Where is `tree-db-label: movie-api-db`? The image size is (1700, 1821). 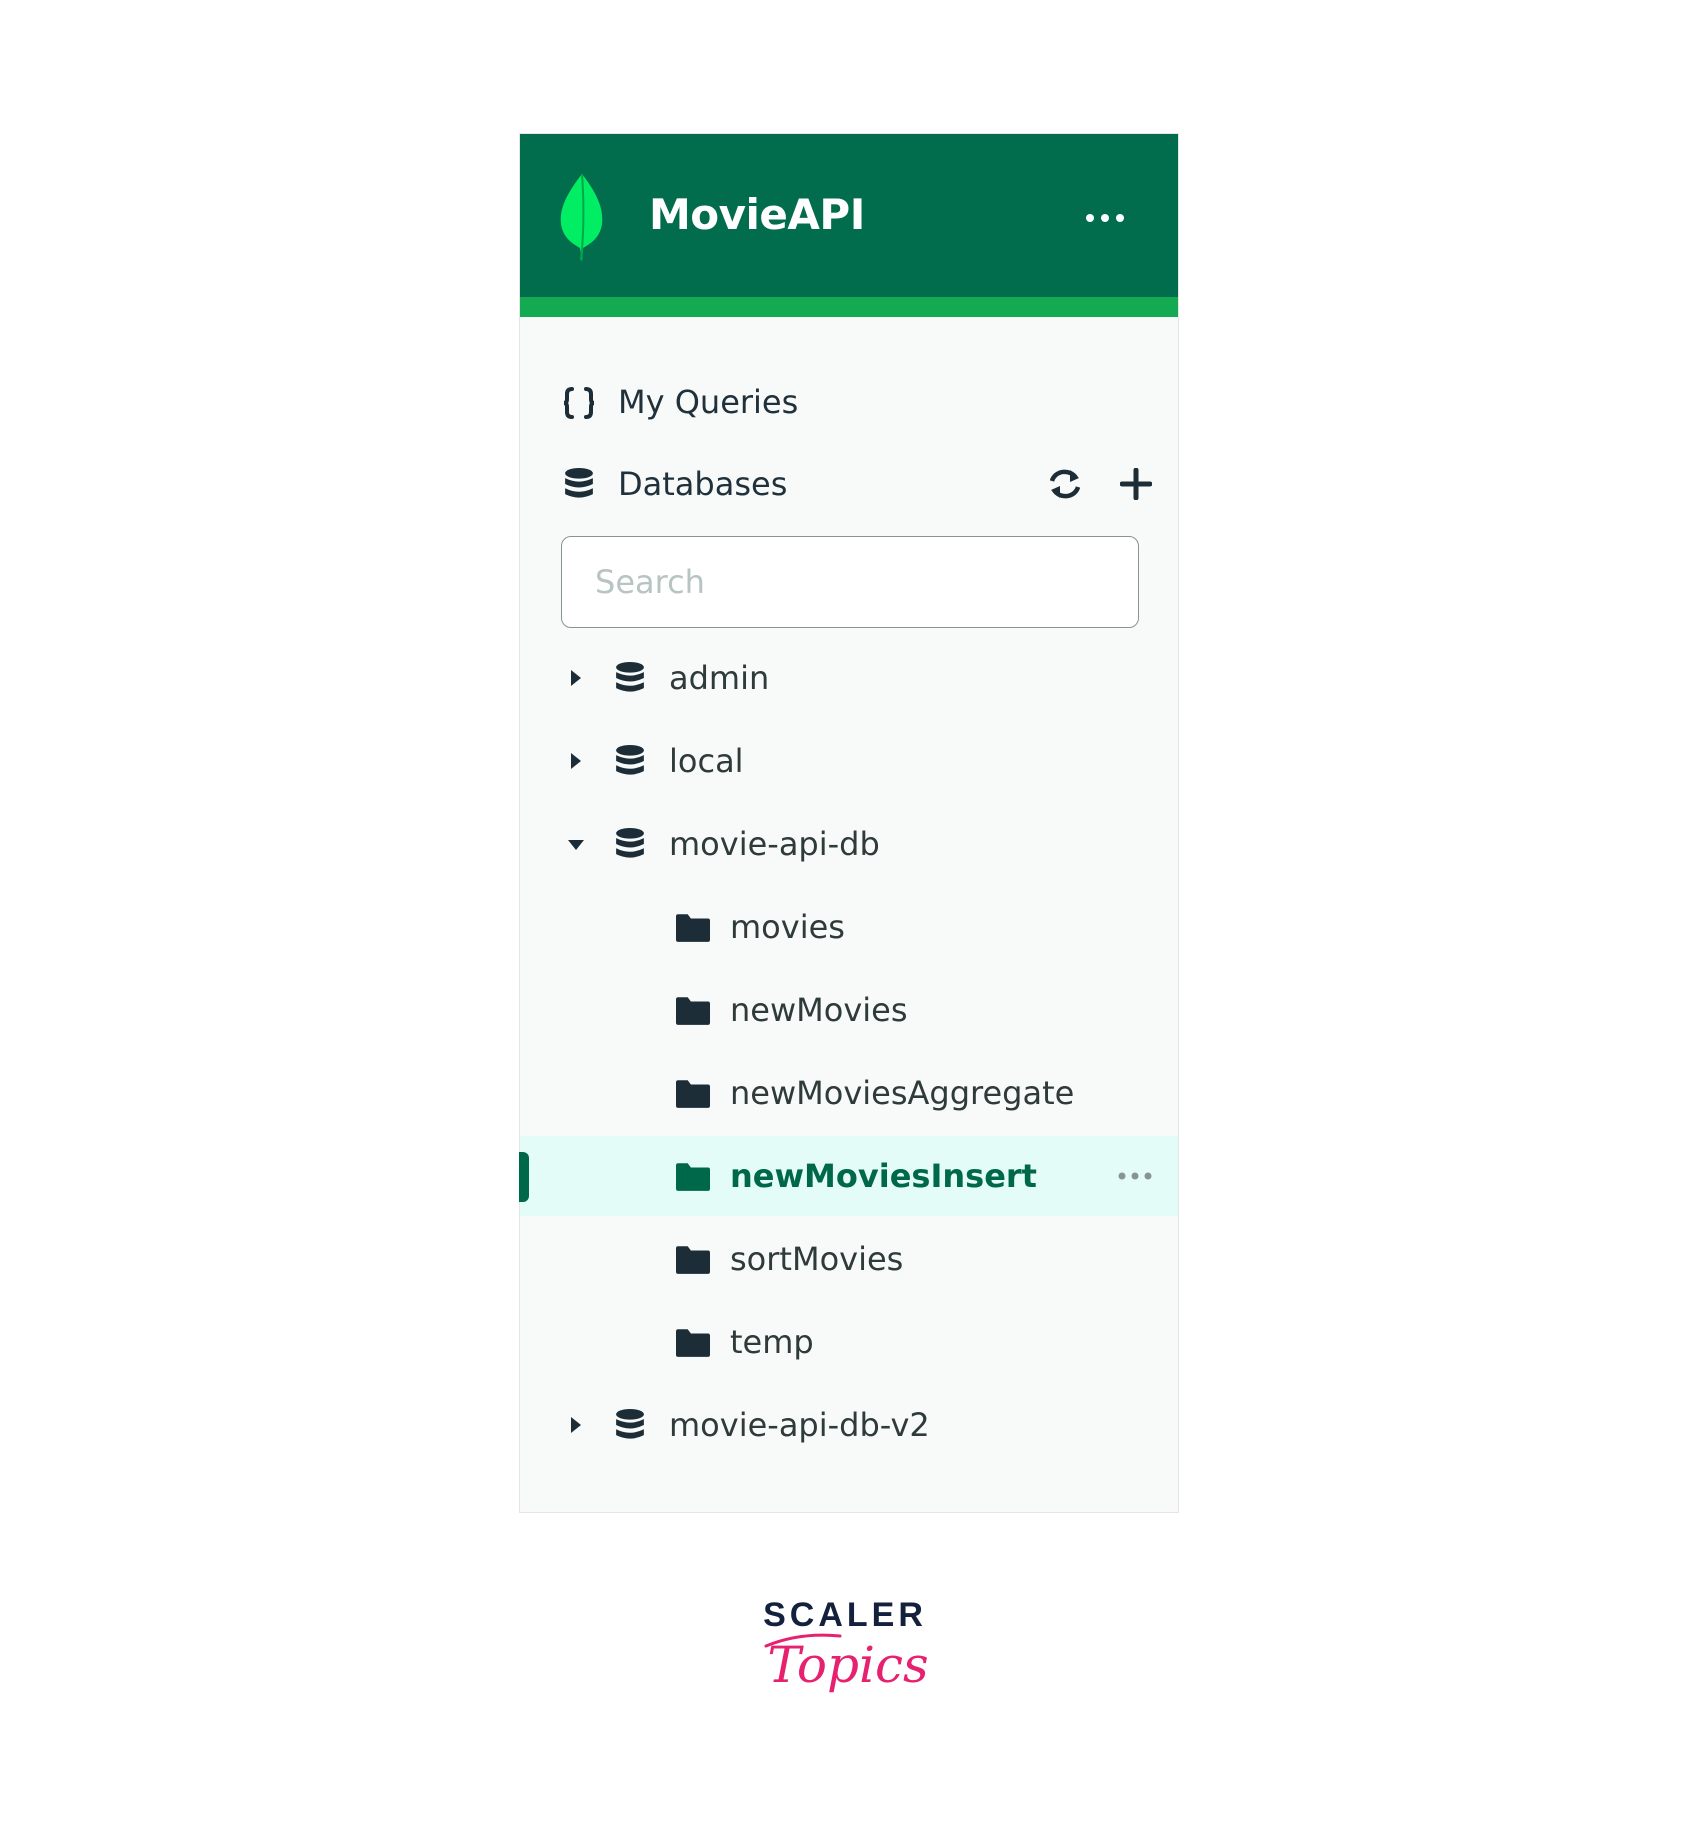 tree-db-label: movie-api-db is located at coordinates (774, 844).